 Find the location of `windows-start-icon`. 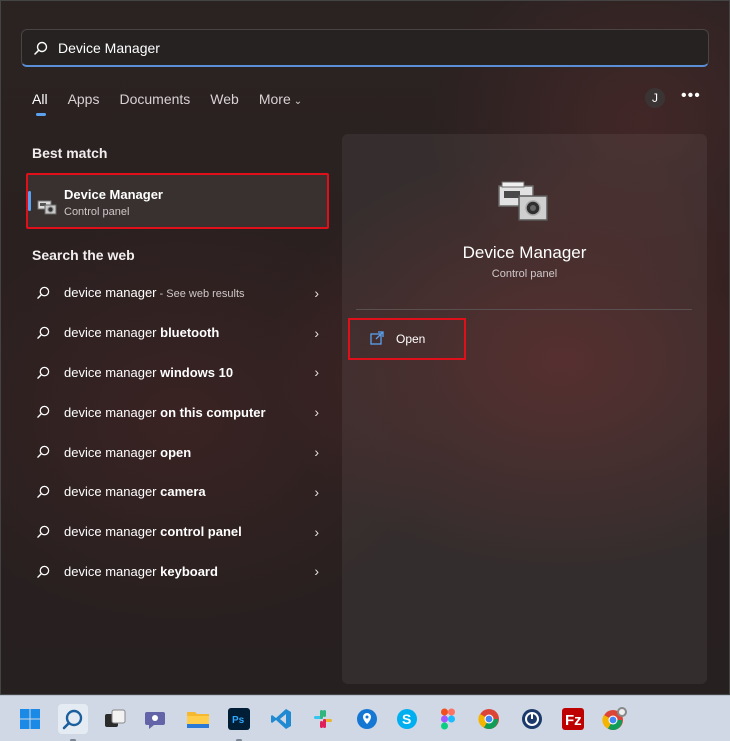

windows-start-icon is located at coordinates (30, 719).